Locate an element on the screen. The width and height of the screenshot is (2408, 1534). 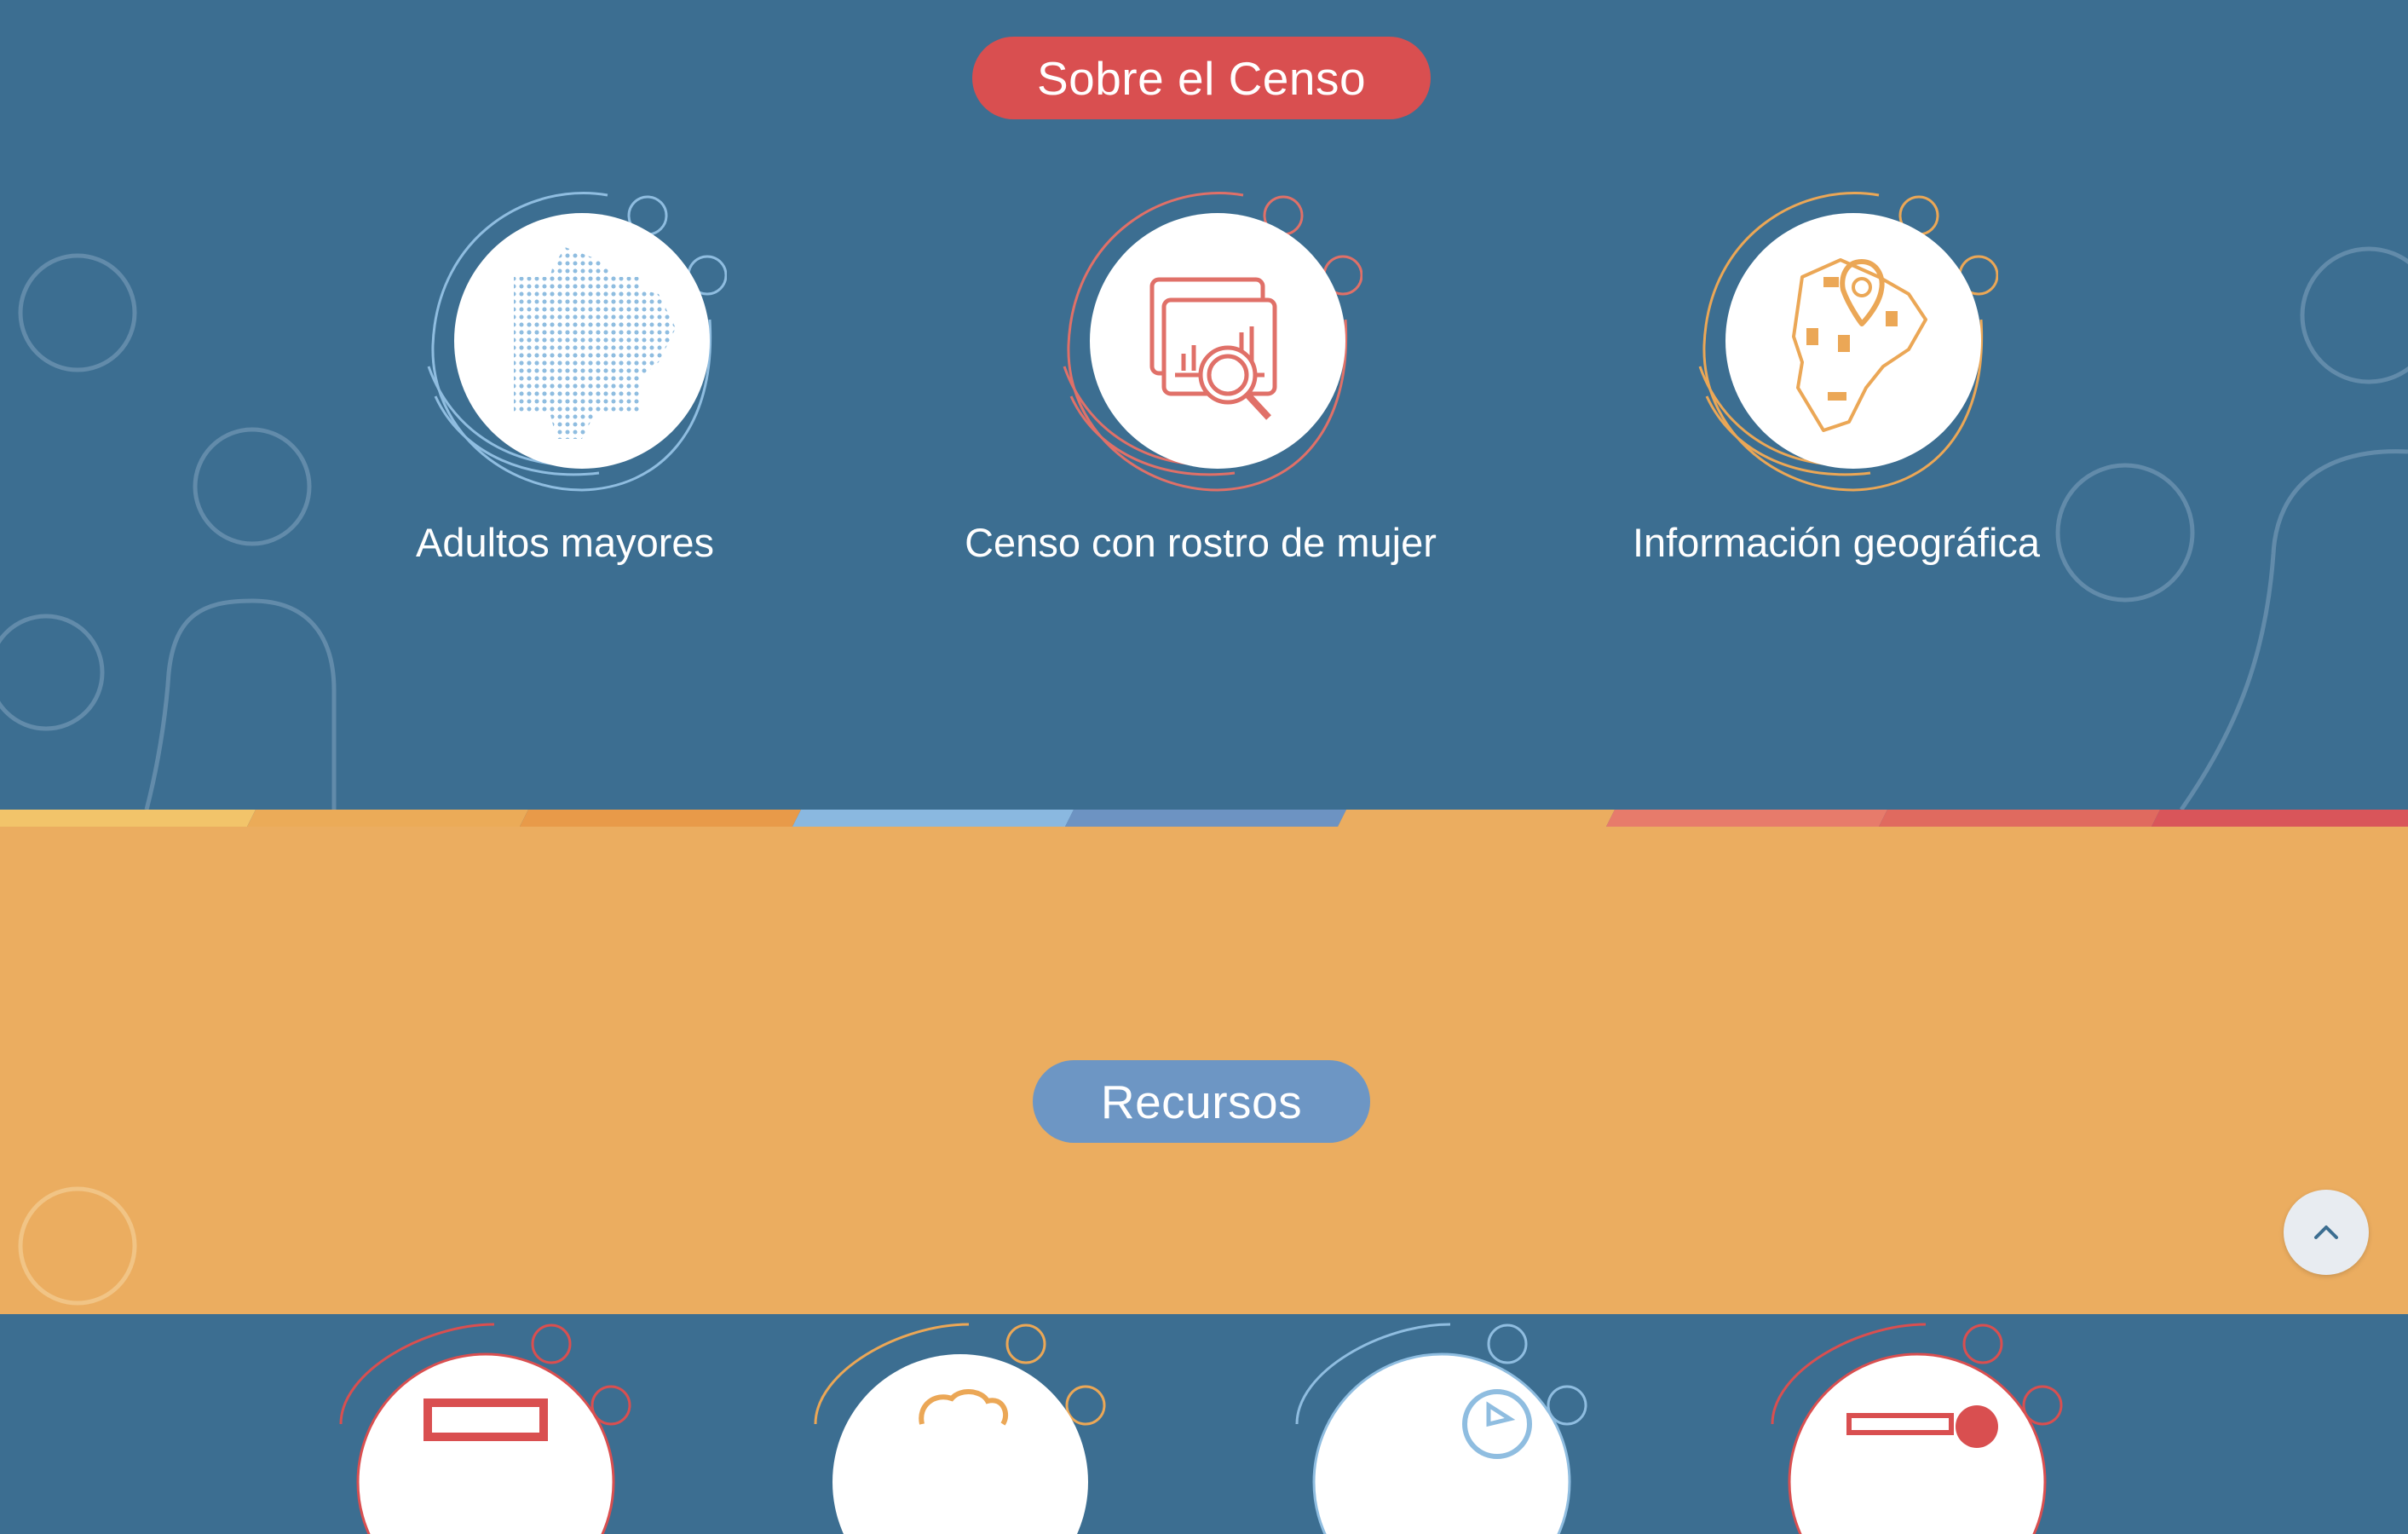
card-informacion-geografica: Información geográfica is located at coordinates (1837, 374).